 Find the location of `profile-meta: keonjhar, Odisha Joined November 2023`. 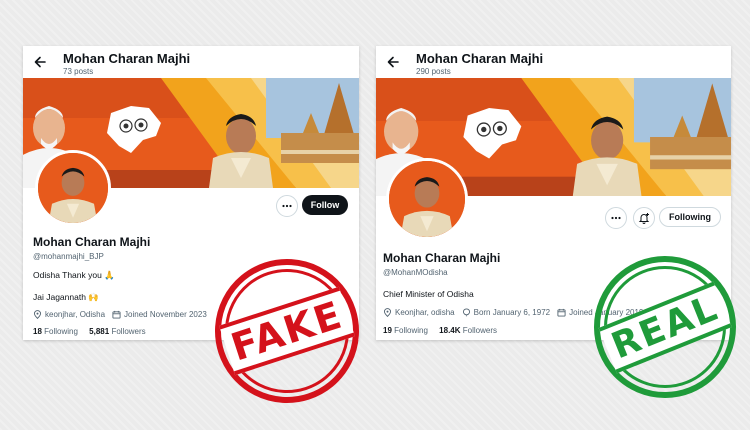

profile-meta: keonjhar, Odisha Joined November 2023 is located at coordinates (123, 314).